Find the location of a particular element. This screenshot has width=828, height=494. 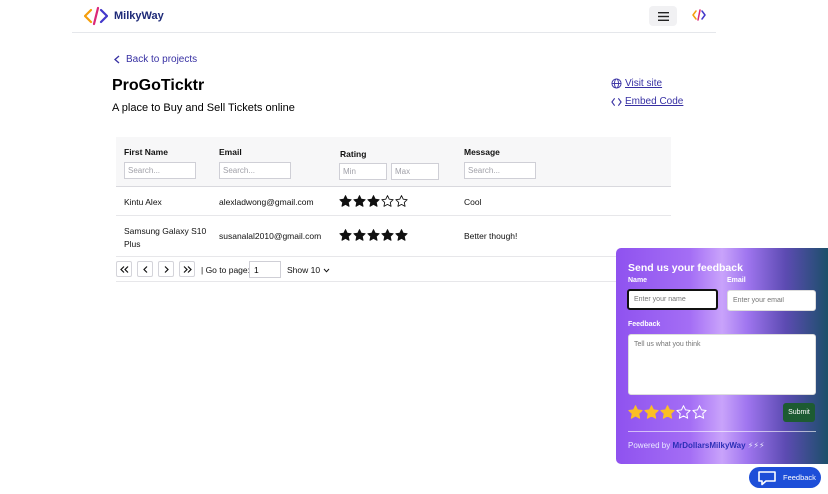

pagination-bar: | Go to page: Show 10 is located at coordinates (393, 270).